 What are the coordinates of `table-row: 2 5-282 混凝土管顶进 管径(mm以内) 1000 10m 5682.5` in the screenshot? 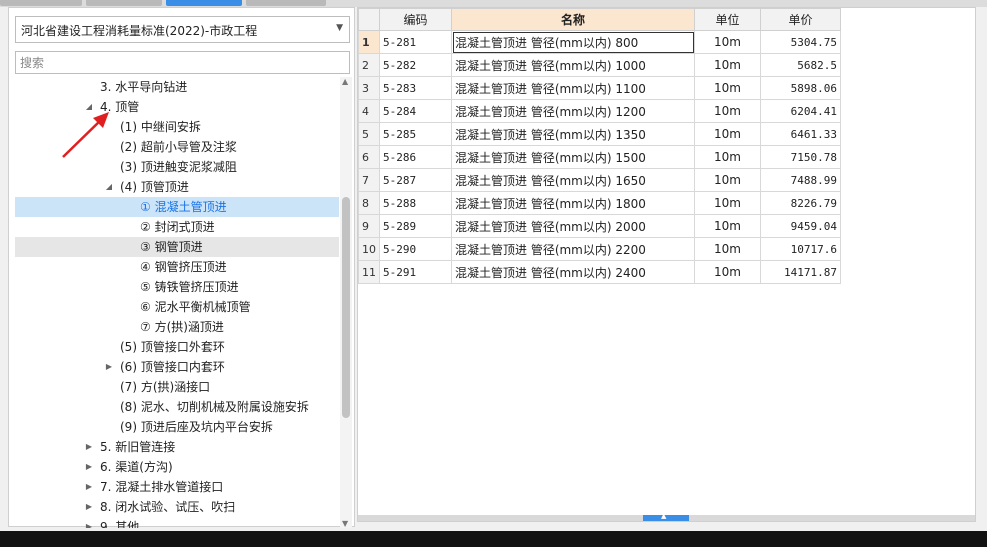 It's located at (599, 65).